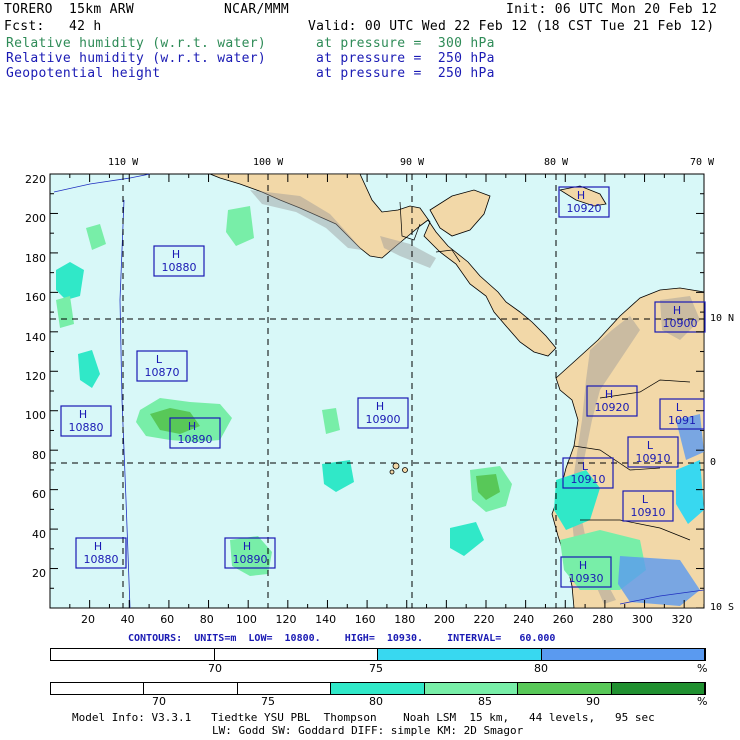 The width and height of the screenshot is (740, 740). What do you see at coordinates (603, 619) in the screenshot?
I see `x-tick-label: 280` at bounding box center [603, 619].